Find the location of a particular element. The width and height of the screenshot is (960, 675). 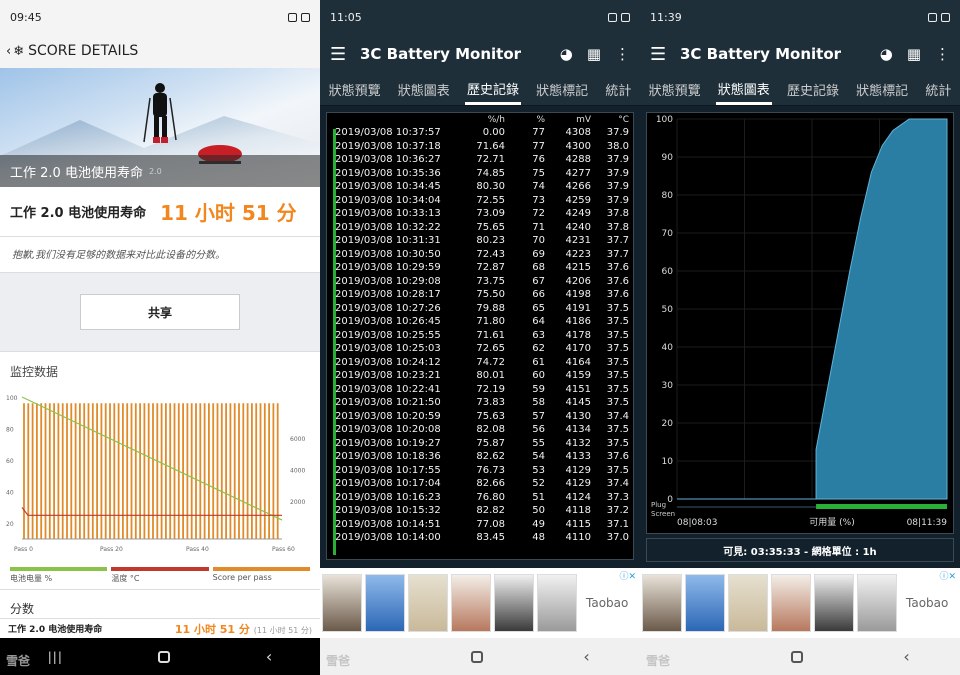

back-icon: ‹ is located at coordinates (8, 51).